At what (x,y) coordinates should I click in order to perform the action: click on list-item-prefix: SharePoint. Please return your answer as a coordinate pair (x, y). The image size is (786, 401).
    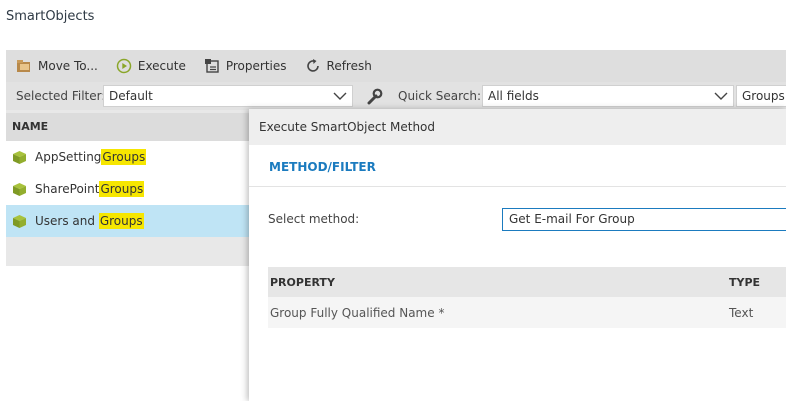
    Looking at the image, I should click on (67, 189).